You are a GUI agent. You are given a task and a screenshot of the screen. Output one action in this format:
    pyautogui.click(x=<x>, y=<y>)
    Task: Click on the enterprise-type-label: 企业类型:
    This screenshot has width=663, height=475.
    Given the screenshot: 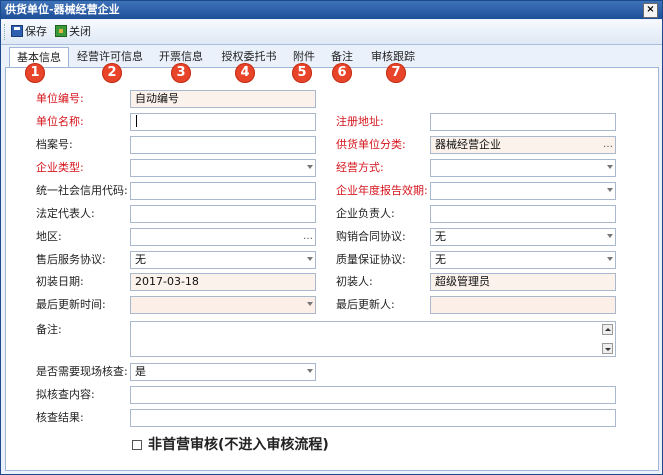 What is the action you would take?
    pyautogui.click(x=60, y=167)
    